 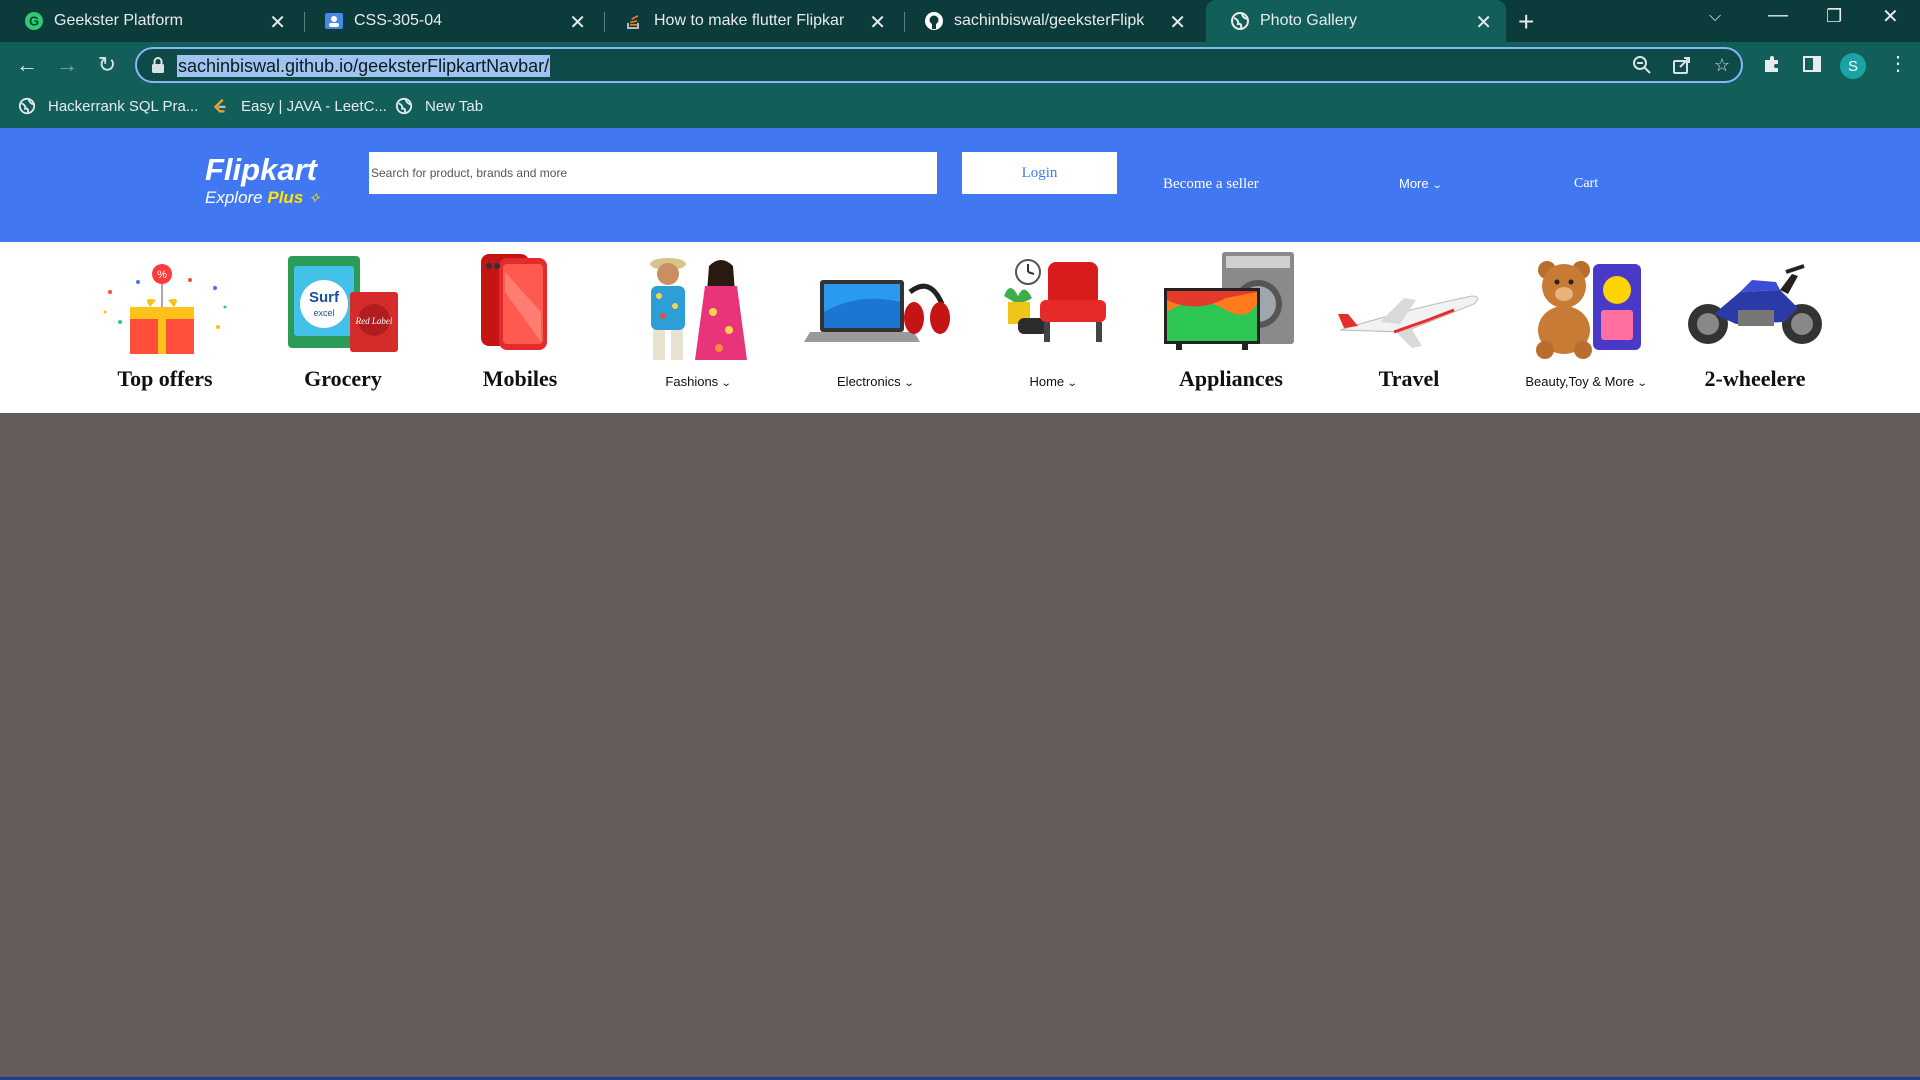 I want to click on flipkart-logo: Flipkart Explore Plus ✧, so click(x=263, y=181).